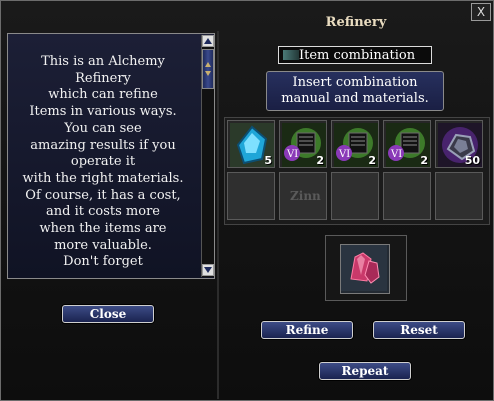 The height and width of the screenshot is (401, 494). I want to click on red-crystal-icon, so click(364, 268).